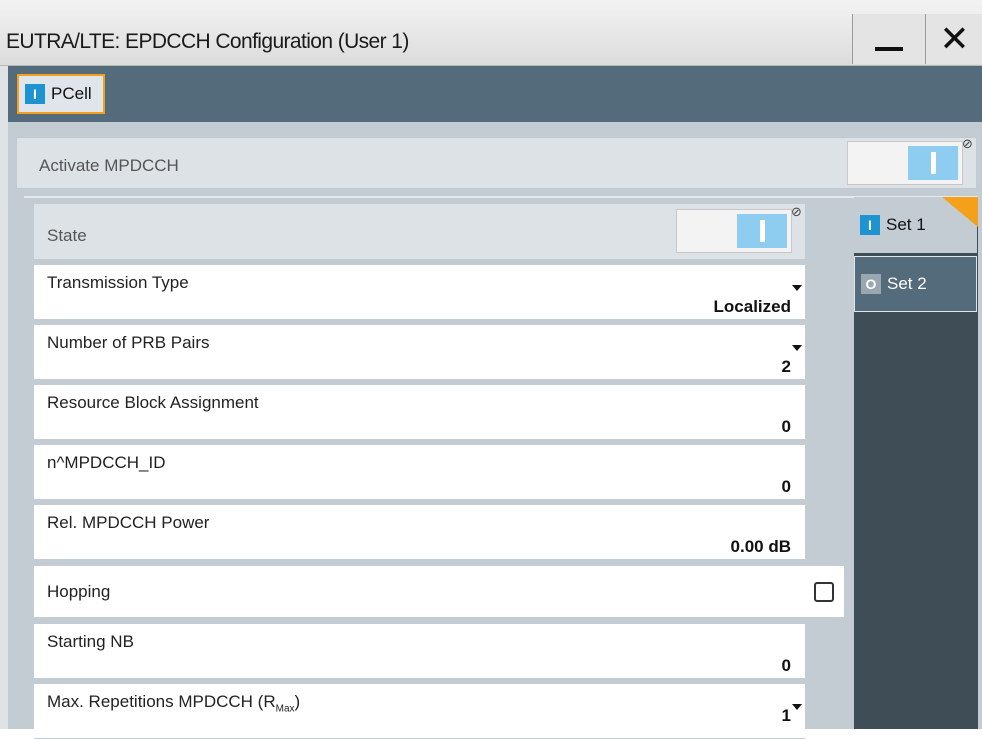 The height and width of the screenshot is (739, 982). What do you see at coordinates (752, 306) in the screenshot?
I see `transmission-type-value: Localized` at bounding box center [752, 306].